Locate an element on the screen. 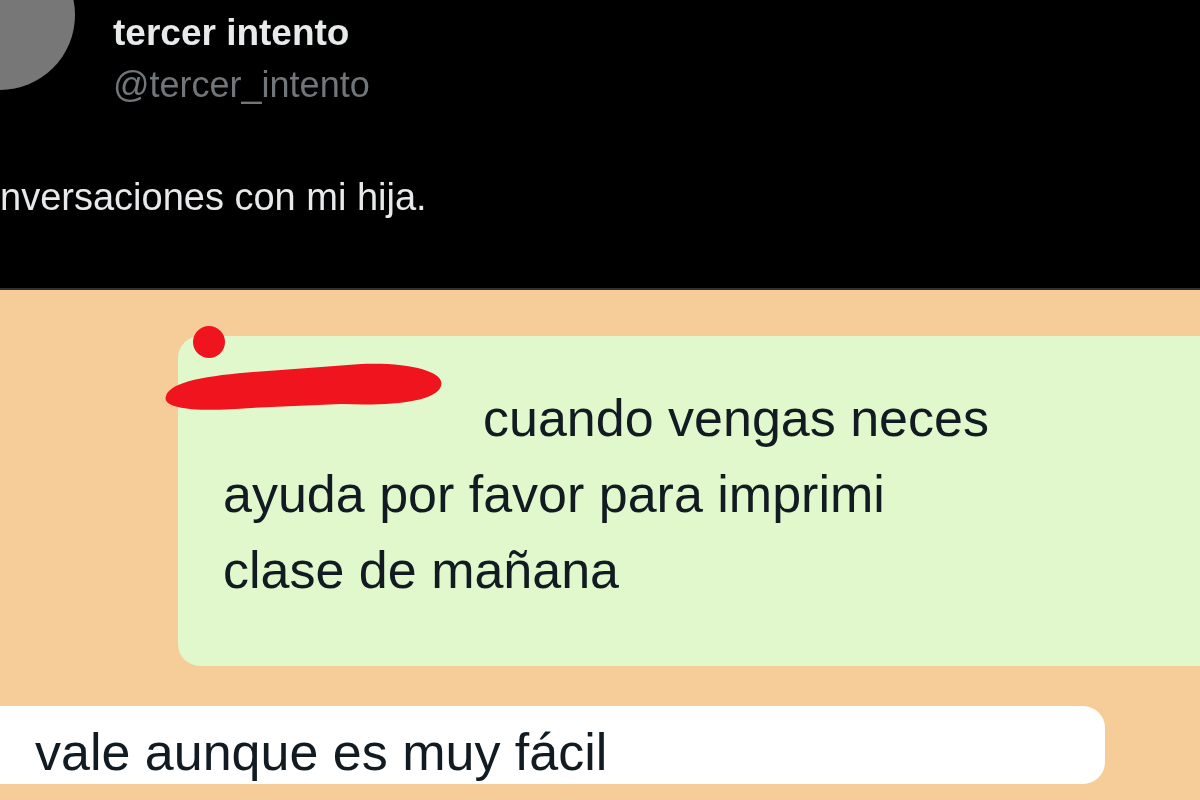 The width and height of the screenshot is (1200, 800). message-text: clase de mañana is located at coordinates (421, 570).